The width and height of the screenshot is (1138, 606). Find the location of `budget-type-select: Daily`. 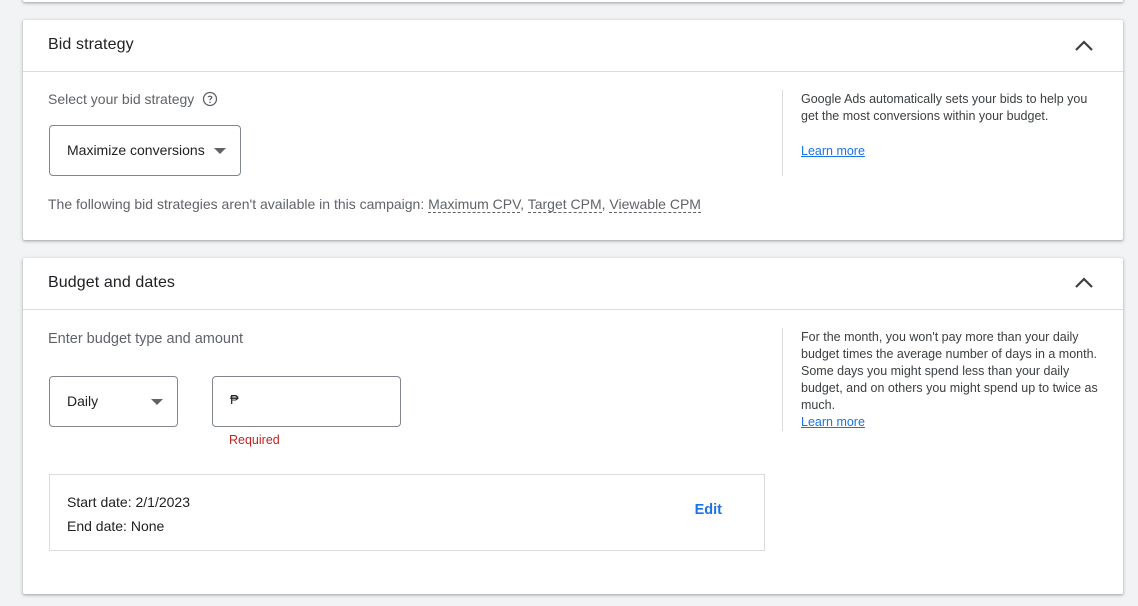

budget-type-select: Daily is located at coordinates (113, 401).